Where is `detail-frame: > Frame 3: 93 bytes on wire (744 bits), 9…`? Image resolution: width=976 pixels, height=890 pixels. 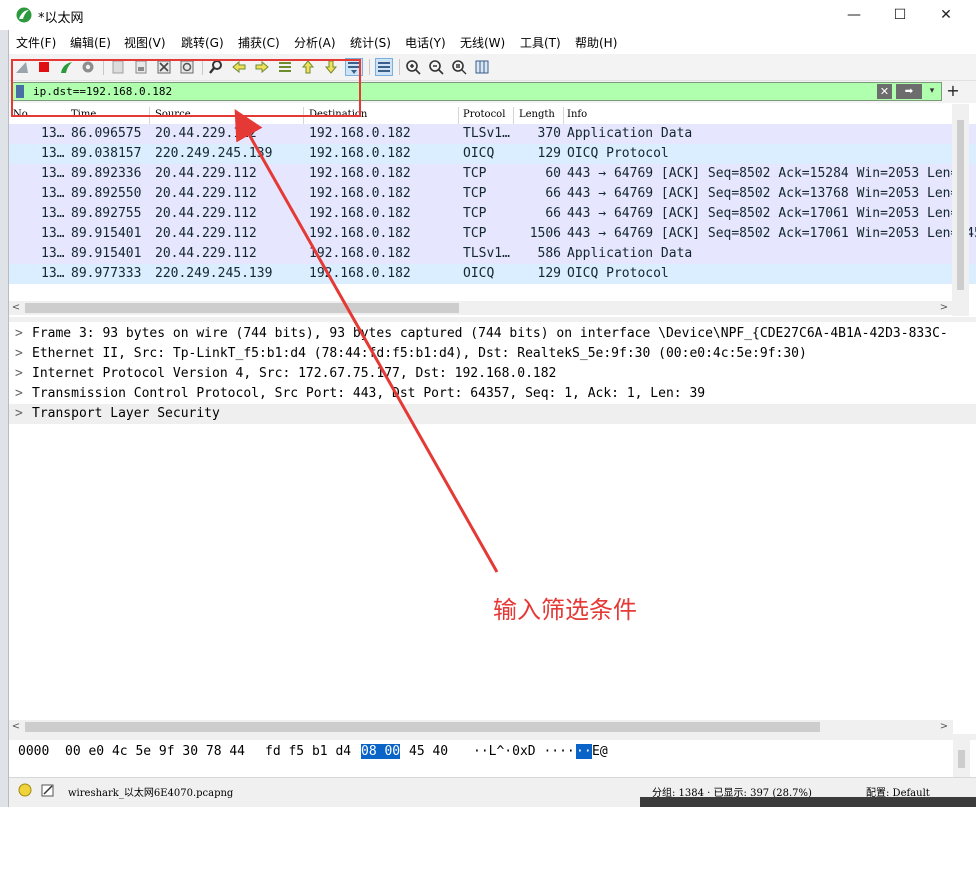
detail-frame: > Frame 3: 93 bytes on wire (744 bits), 9… is located at coordinates (492, 334).